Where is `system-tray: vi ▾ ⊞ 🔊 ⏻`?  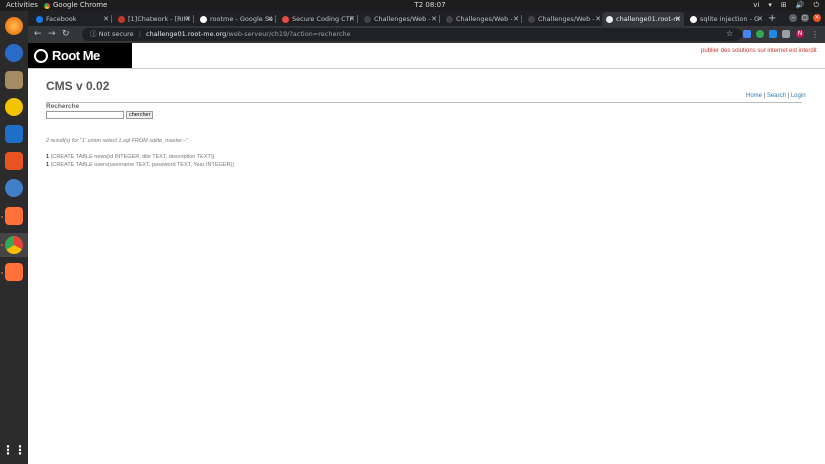
system-tray: vi ▾ ⊞ 🔊 ⏻ is located at coordinates (786, 5).